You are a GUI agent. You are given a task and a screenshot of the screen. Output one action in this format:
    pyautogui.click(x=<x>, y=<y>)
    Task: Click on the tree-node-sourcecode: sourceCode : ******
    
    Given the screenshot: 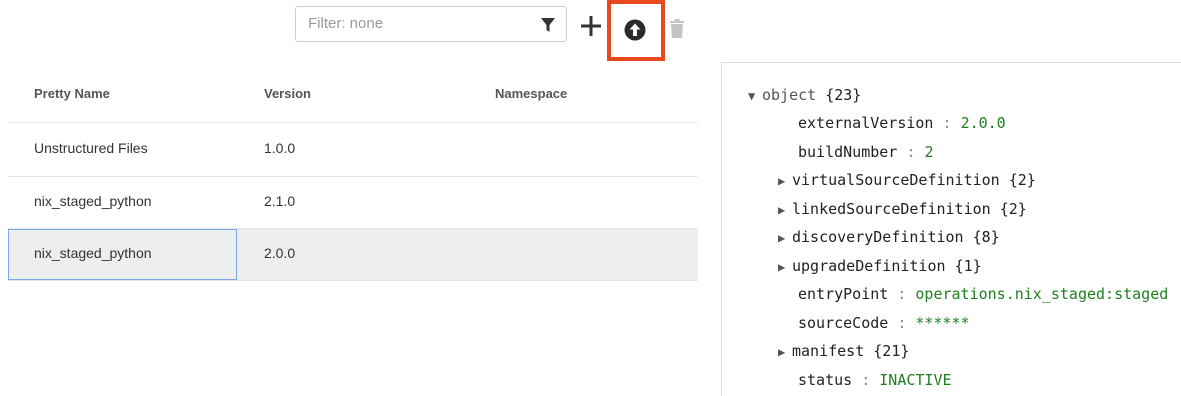 What is the action you would take?
    pyautogui.click(x=884, y=323)
    